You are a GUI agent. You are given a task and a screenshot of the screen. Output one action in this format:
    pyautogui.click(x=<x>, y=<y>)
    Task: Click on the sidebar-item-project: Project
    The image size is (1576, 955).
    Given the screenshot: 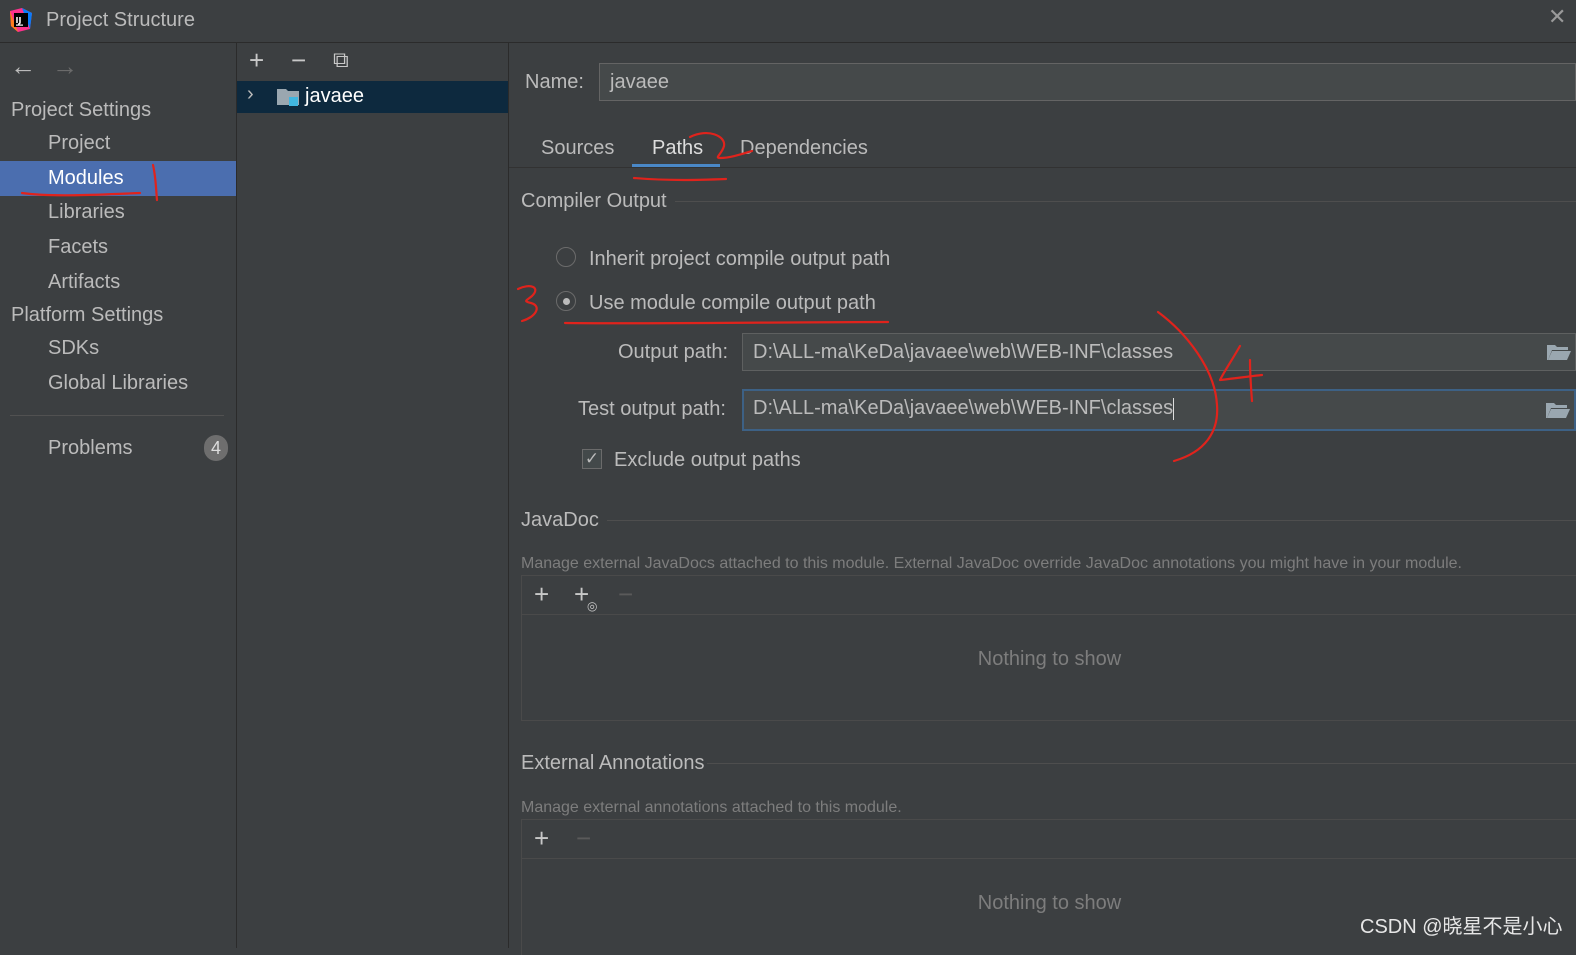 What is the action you would take?
    pyautogui.click(x=118, y=143)
    